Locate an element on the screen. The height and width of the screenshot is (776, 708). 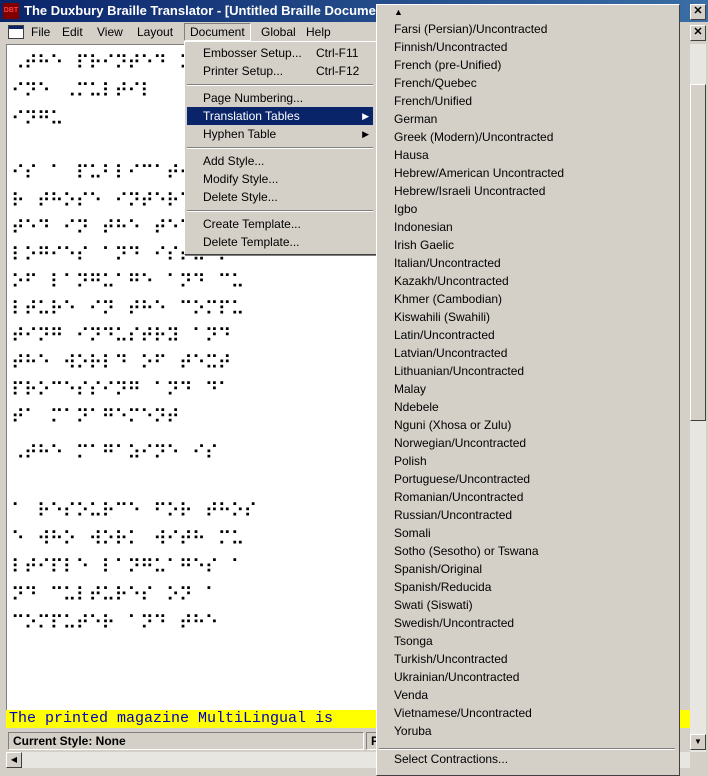
close-icon: ✕ is located at coordinates (698, 12).